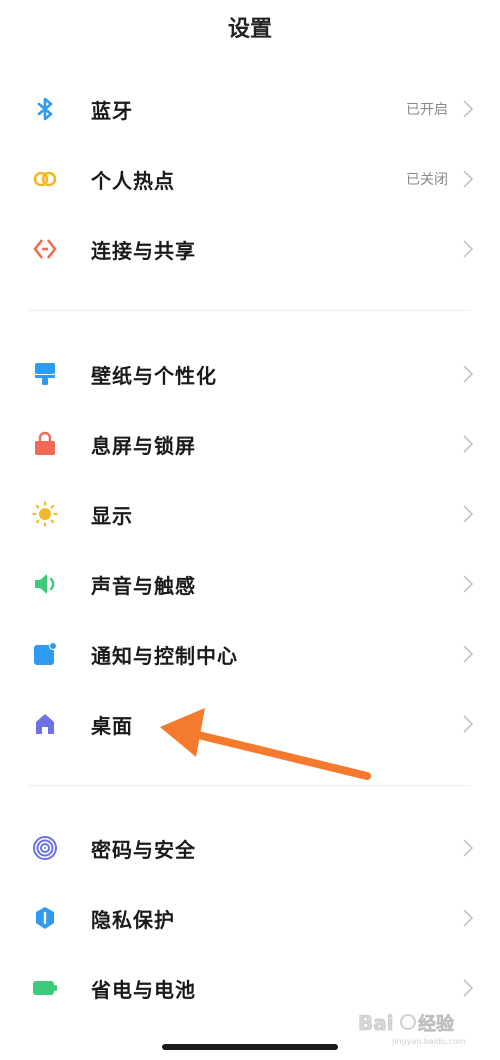  I want to click on fingerprint-icon, so click(45, 848).